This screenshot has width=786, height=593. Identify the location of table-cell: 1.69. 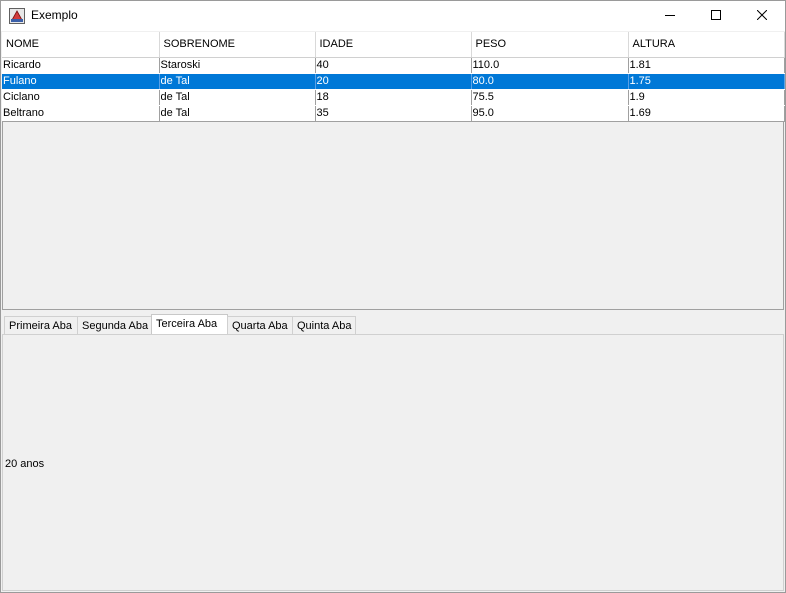
(706, 113).